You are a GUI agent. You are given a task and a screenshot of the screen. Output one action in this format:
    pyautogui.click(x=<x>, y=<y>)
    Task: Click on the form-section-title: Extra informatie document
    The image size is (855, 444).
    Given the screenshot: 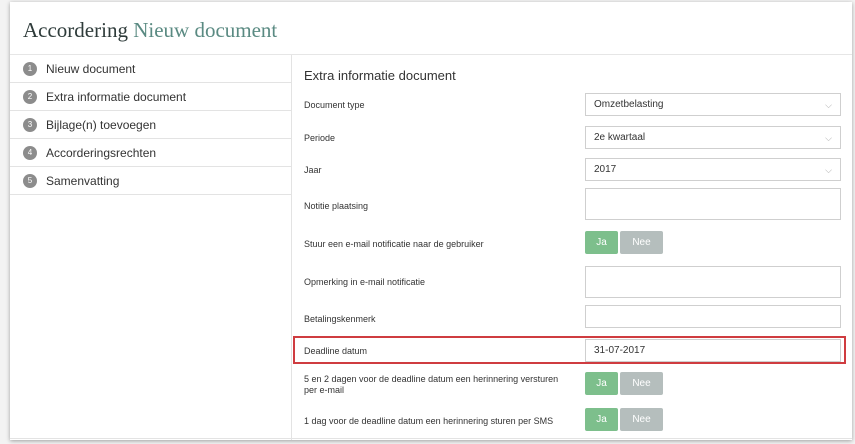 What is the action you would take?
    pyautogui.click(x=380, y=75)
    